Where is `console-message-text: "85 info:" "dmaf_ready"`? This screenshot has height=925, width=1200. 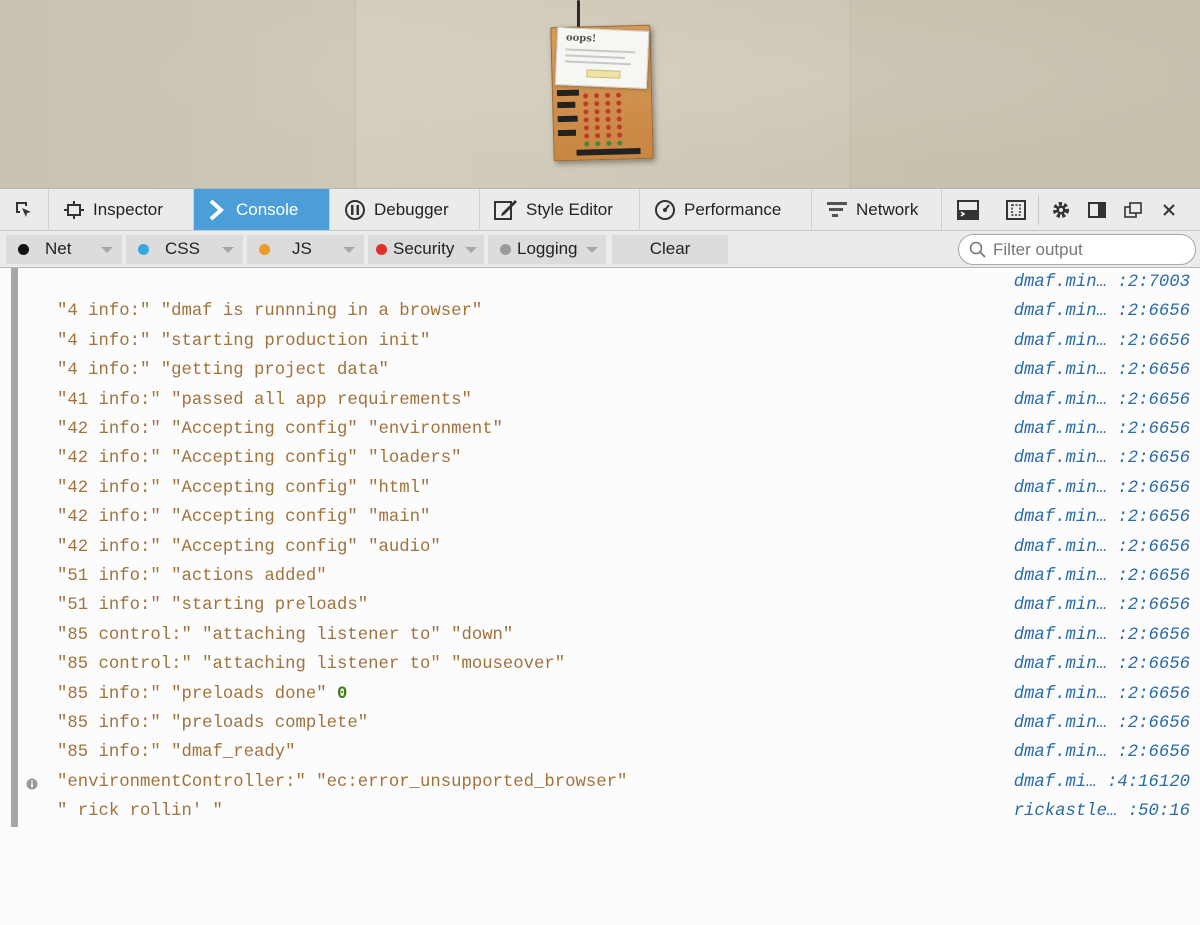
console-message-text: "85 info:" "dmaf_ready" is located at coordinates (176, 752).